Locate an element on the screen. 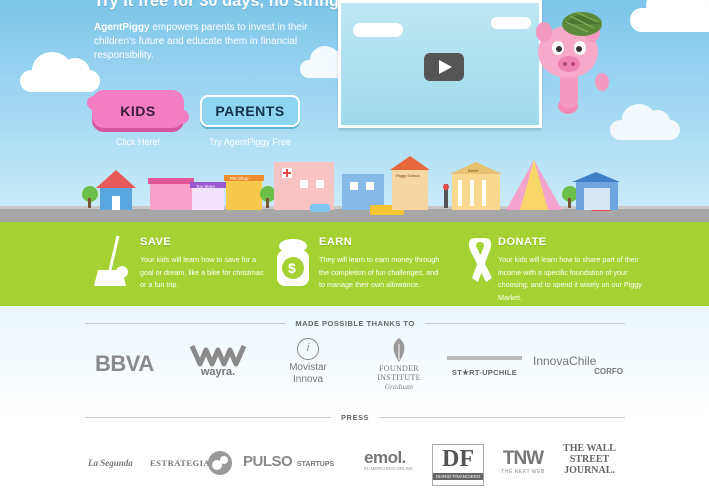 Image resolution: width=709 pixels, height=490 pixels. pulso-logo: PULSO is located at coordinates (268, 461).